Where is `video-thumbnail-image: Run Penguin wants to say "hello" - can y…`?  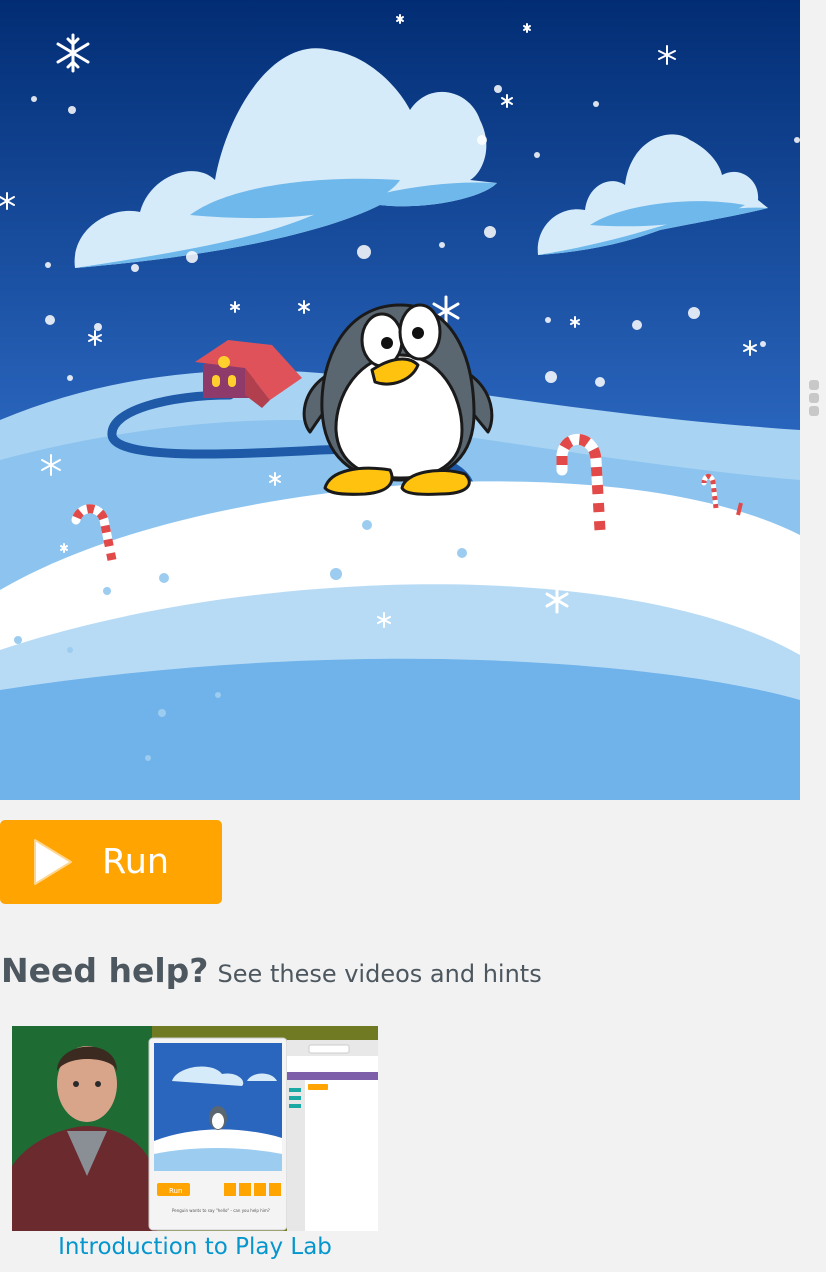
video-thumbnail-image: Run Penguin wants to say "hello" - can y… is located at coordinates (195, 1128).